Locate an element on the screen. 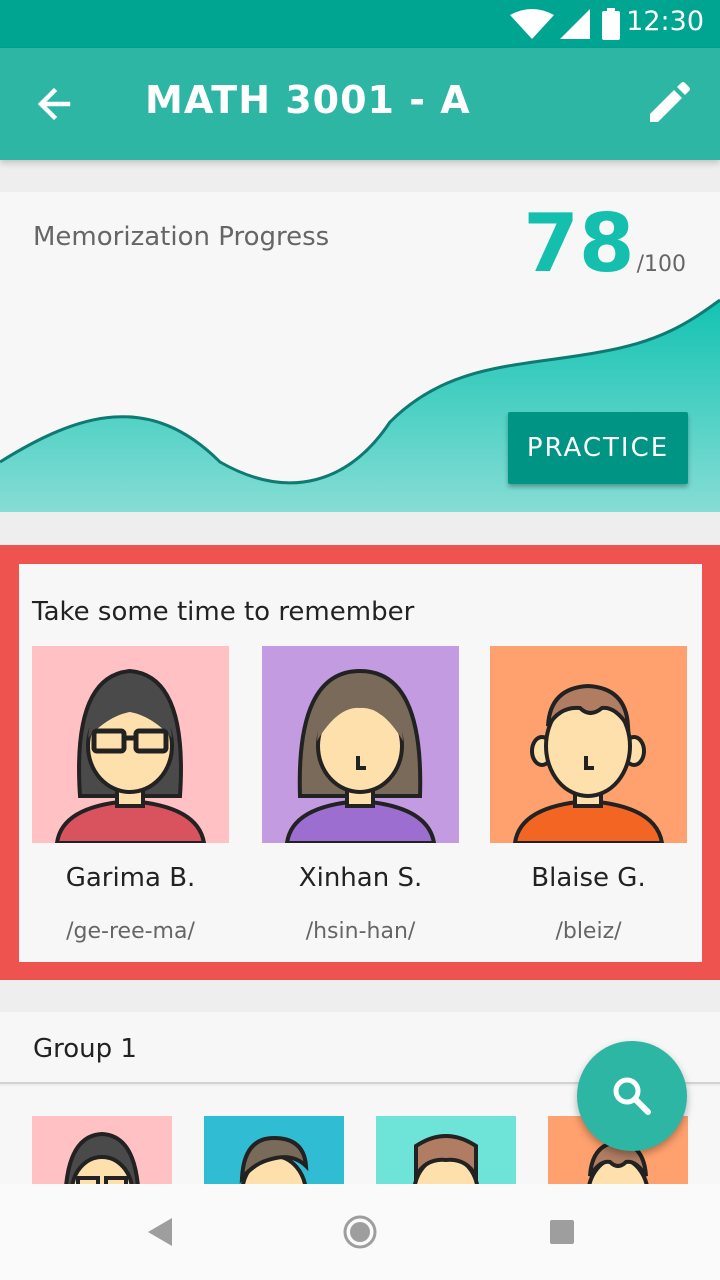 The height and width of the screenshot is (1280, 720). person-phonetic: /ge-ree-ma/ is located at coordinates (130, 931).